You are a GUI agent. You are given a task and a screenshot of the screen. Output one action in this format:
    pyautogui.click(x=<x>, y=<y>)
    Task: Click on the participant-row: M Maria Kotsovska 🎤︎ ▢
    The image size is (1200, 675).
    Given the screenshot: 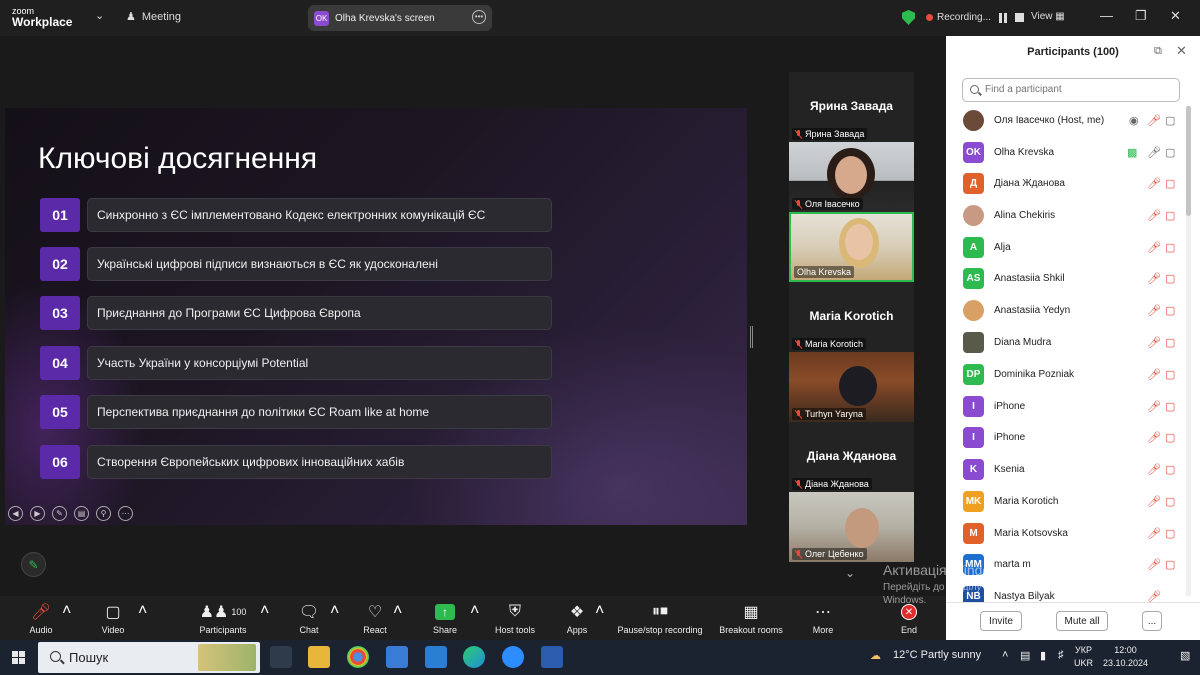 What is the action you would take?
    pyautogui.click(x=1078, y=533)
    